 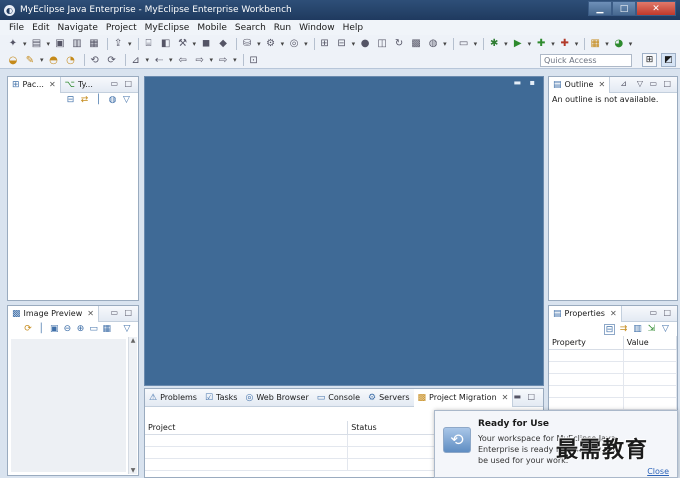 I want to click on new-web-dropdown-icon: ▾, so click(x=354, y=44).